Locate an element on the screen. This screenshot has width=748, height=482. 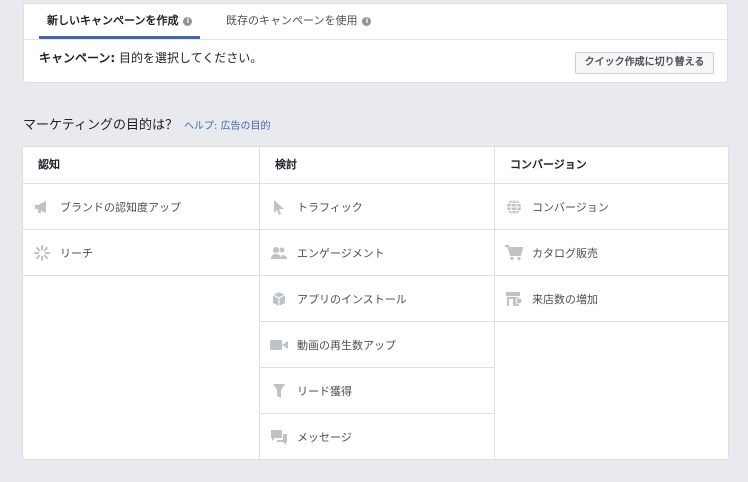
objective-store-traffic: 来店数の増加 is located at coordinates (612, 299).